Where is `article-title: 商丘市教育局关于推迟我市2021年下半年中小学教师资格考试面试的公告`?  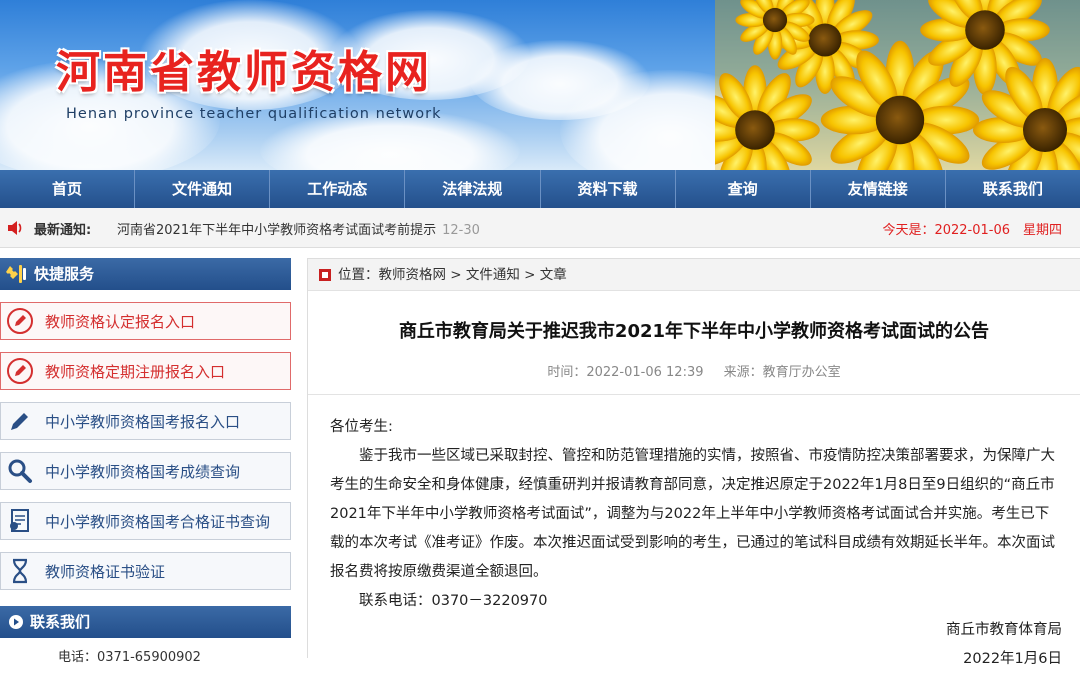
article-title: 商丘市教育局关于推迟我市2021年下半年中小学教师资格考试面试的公告 is located at coordinates (694, 331).